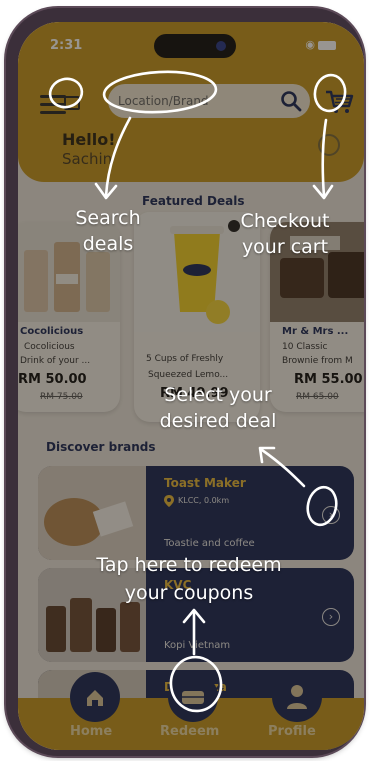 The image size is (370, 761). Describe the element at coordinates (285, 221) in the screenshot. I see `annotation-checkout-line: Checkout` at that location.